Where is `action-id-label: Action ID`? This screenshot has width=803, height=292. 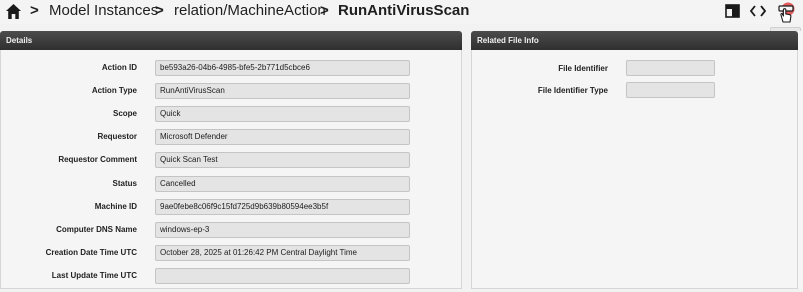 action-id-label: Action ID is located at coordinates (119, 67).